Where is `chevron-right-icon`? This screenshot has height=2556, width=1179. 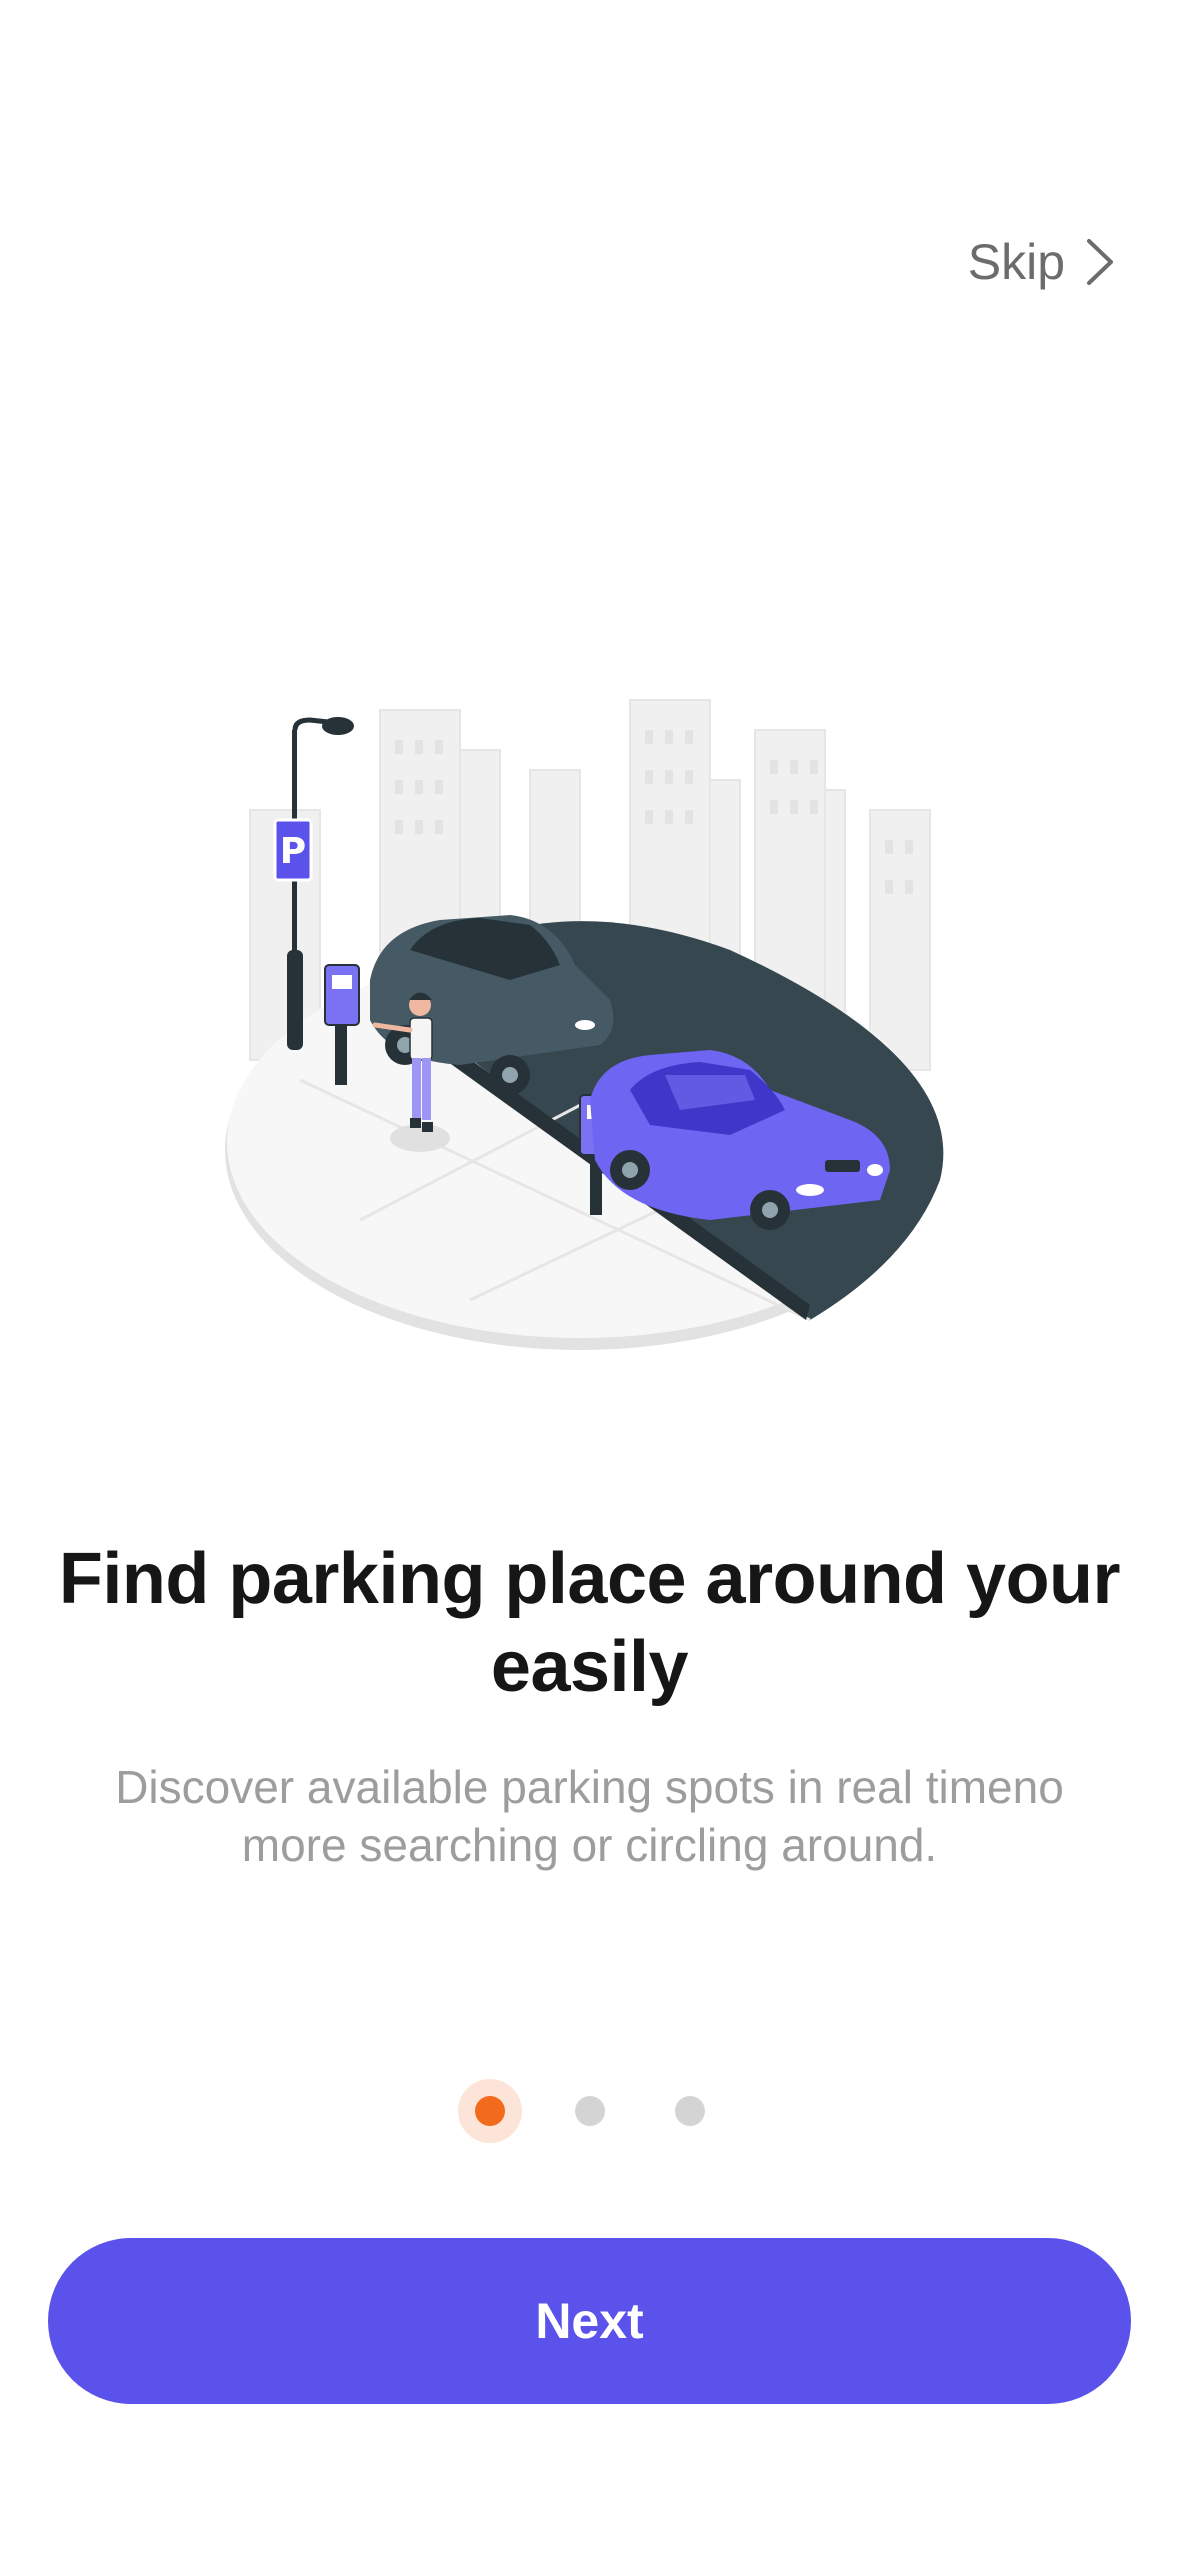
chevron-right-icon is located at coordinates (1100, 262).